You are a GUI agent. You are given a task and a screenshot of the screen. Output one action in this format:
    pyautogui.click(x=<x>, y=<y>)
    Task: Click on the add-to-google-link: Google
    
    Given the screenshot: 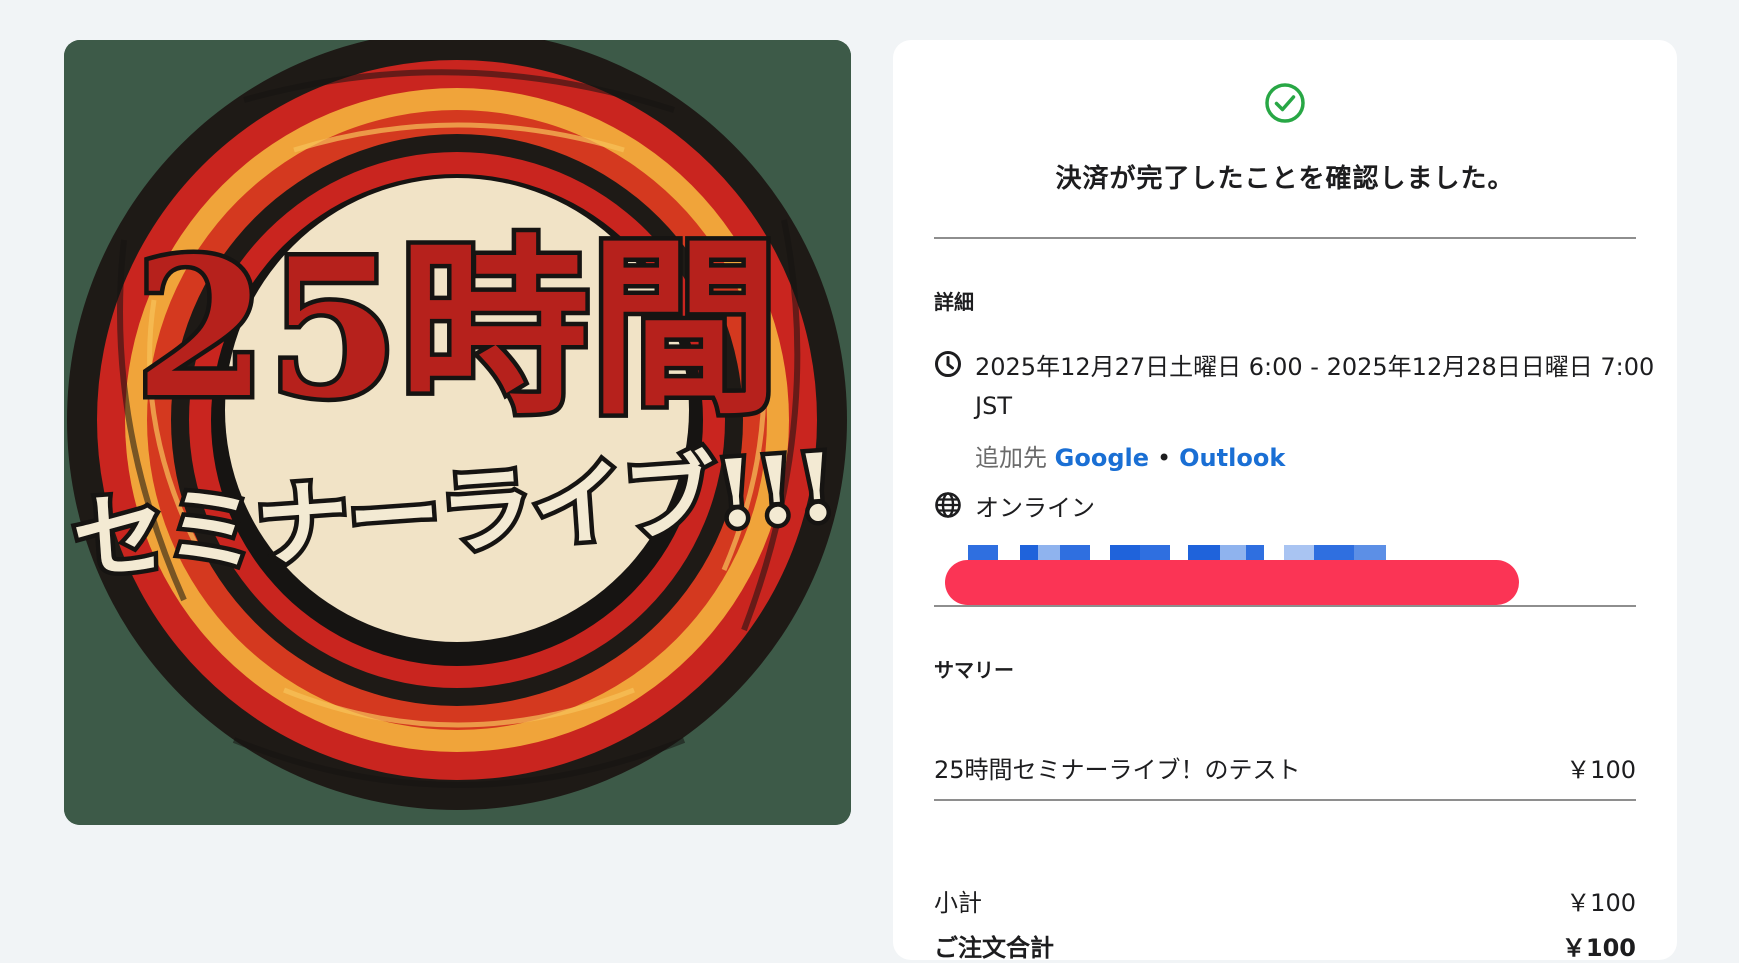 What is the action you would take?
    pyautogui.click(x=1102, y=458)
    